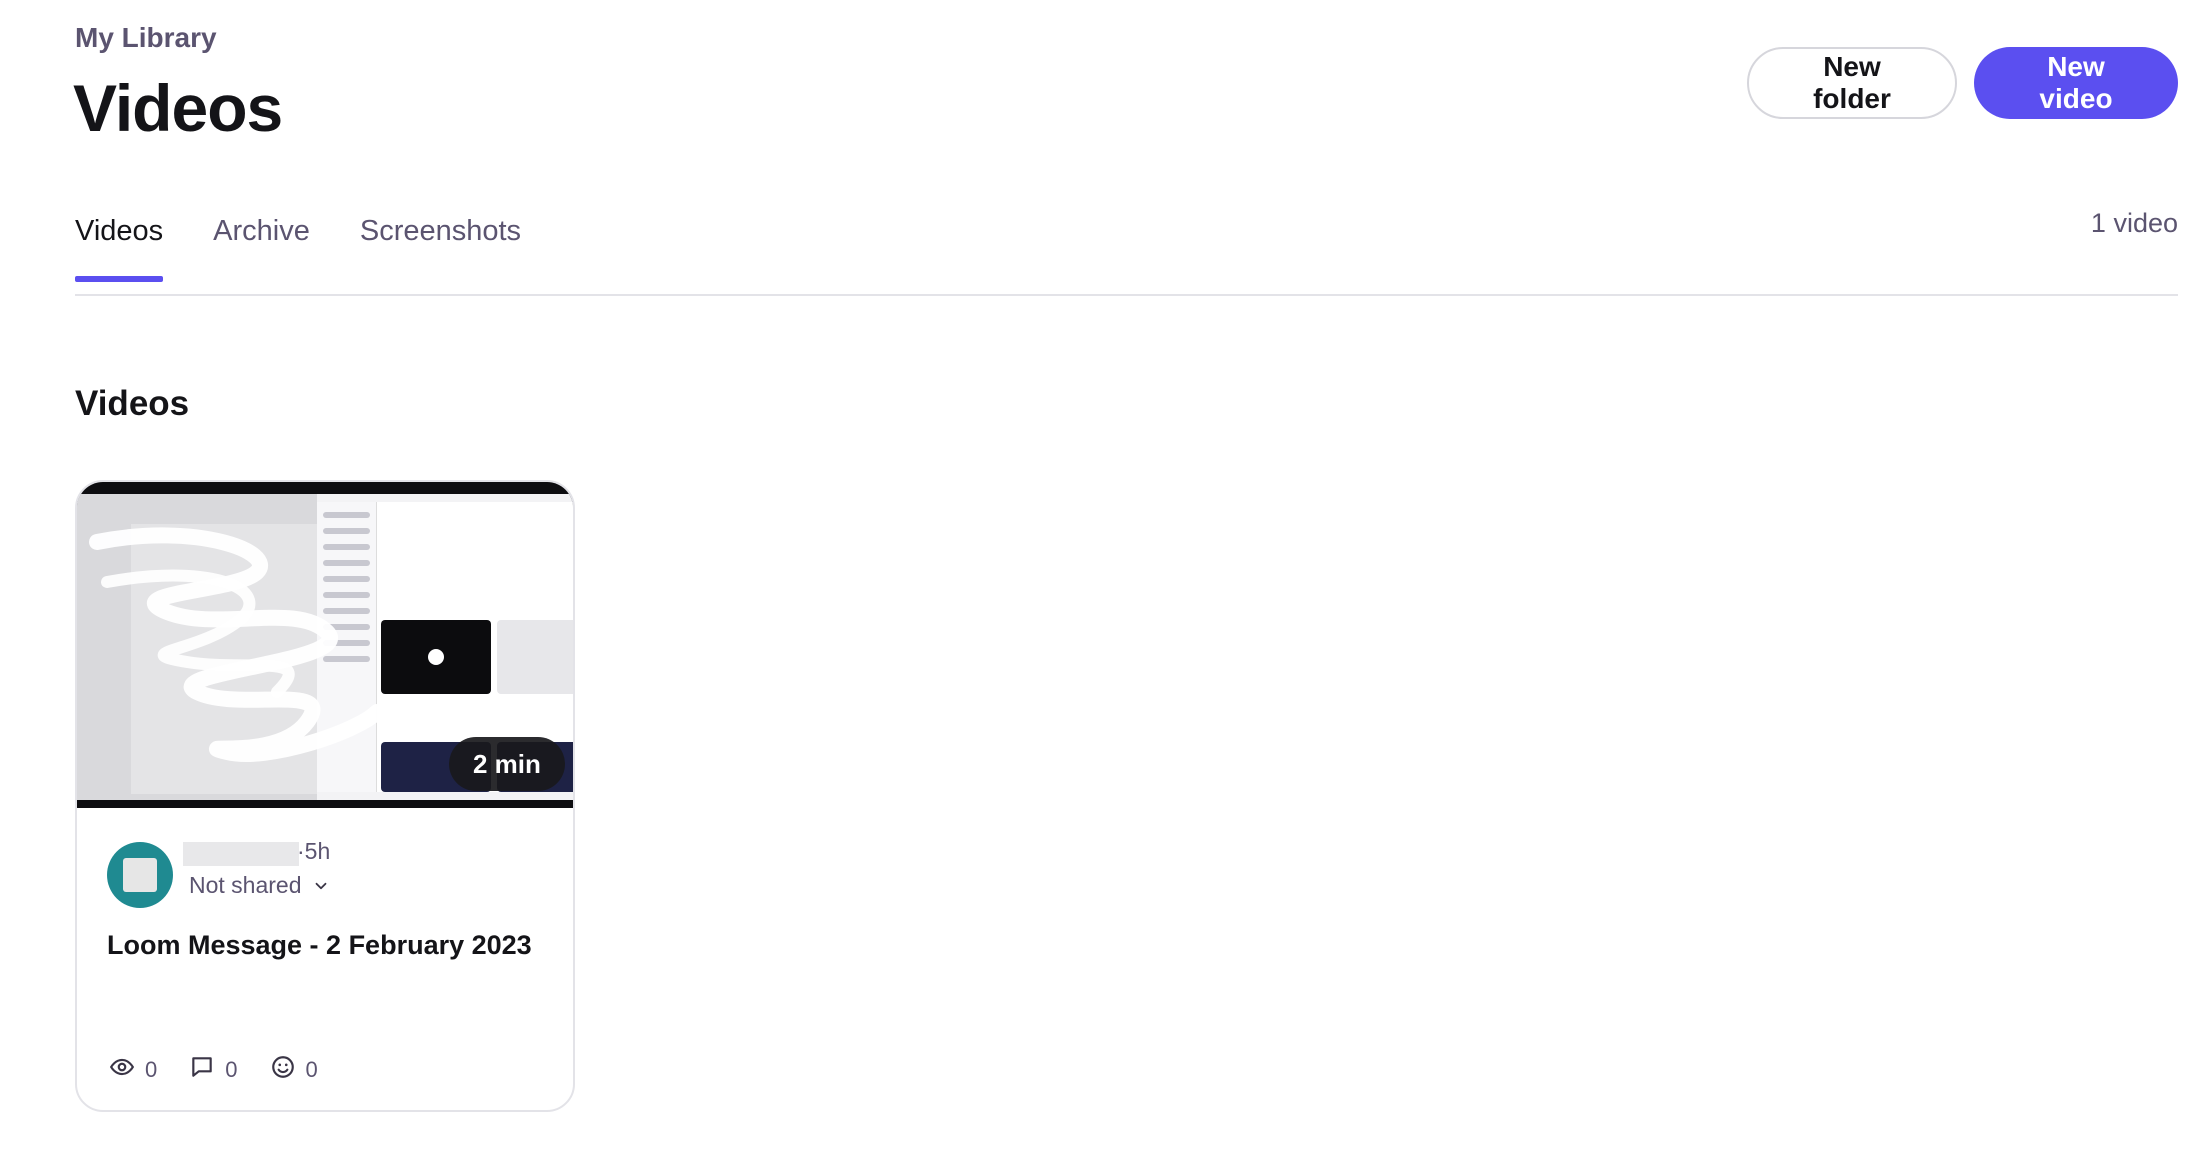  Describe the element at coordinates (2076, 83) in the screenshot. I see `new-video-button: New video` at that location.